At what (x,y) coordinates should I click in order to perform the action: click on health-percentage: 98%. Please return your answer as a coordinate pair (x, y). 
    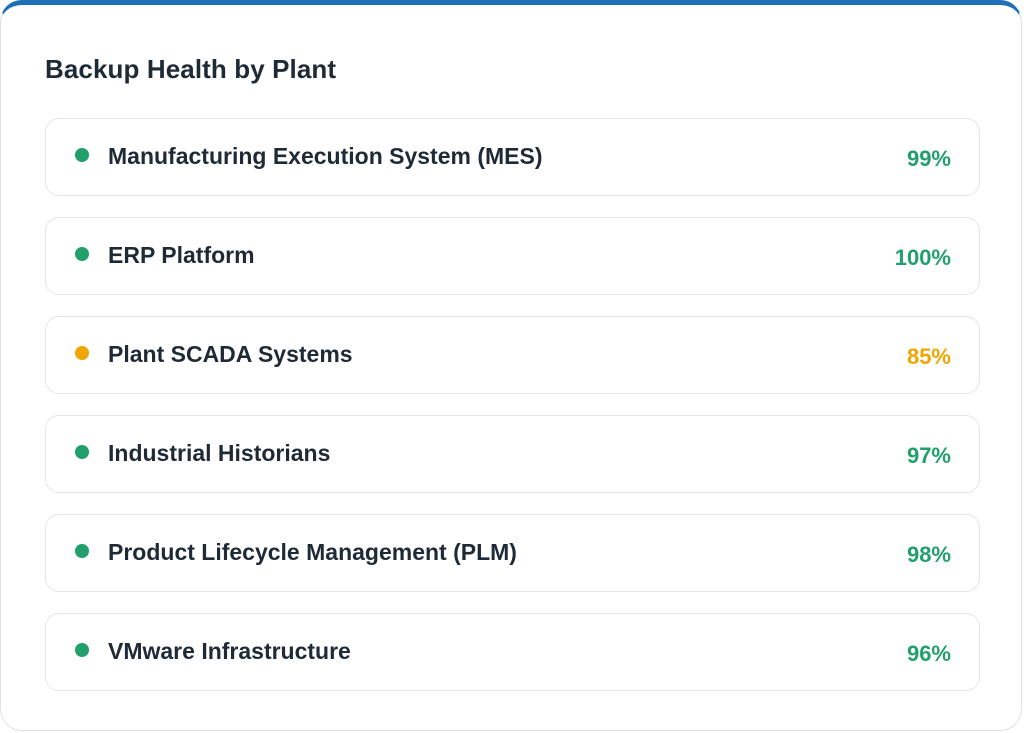
    Looking at the image, I should click on (928, 554).